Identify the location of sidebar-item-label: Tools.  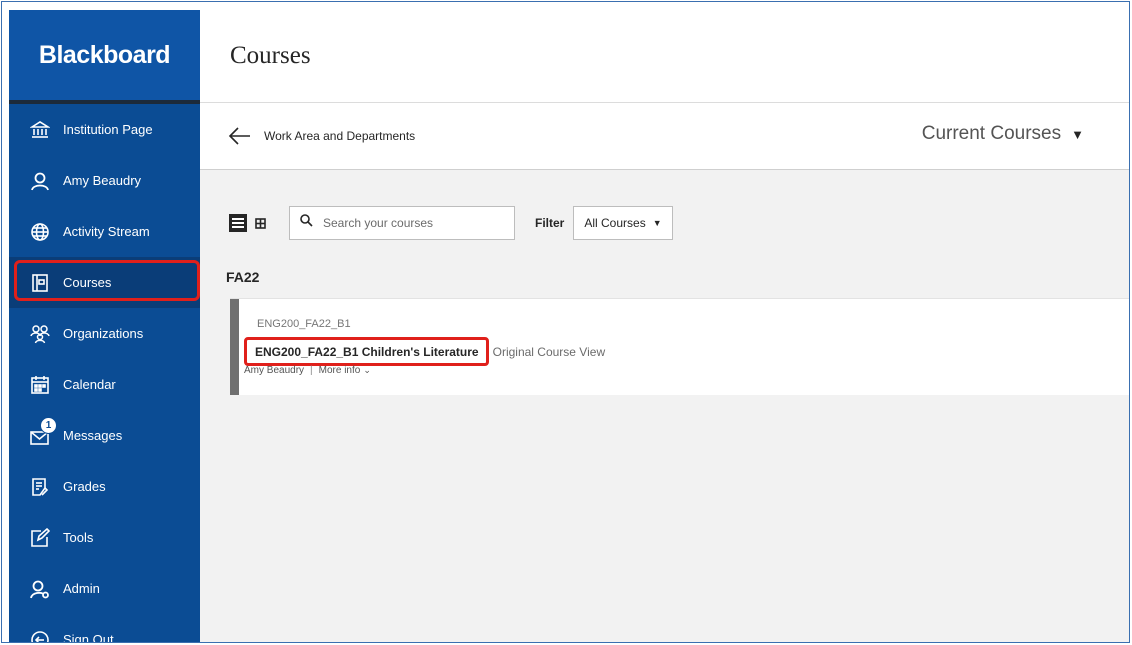
(78, 537).